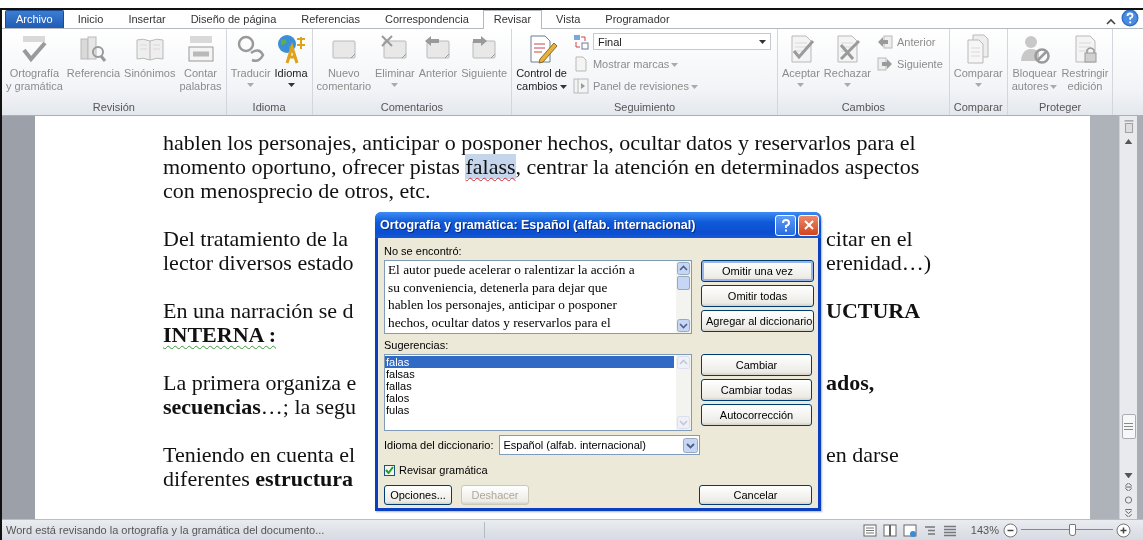  I want to click on field-label: Sugerencias:, so click(417, 345).